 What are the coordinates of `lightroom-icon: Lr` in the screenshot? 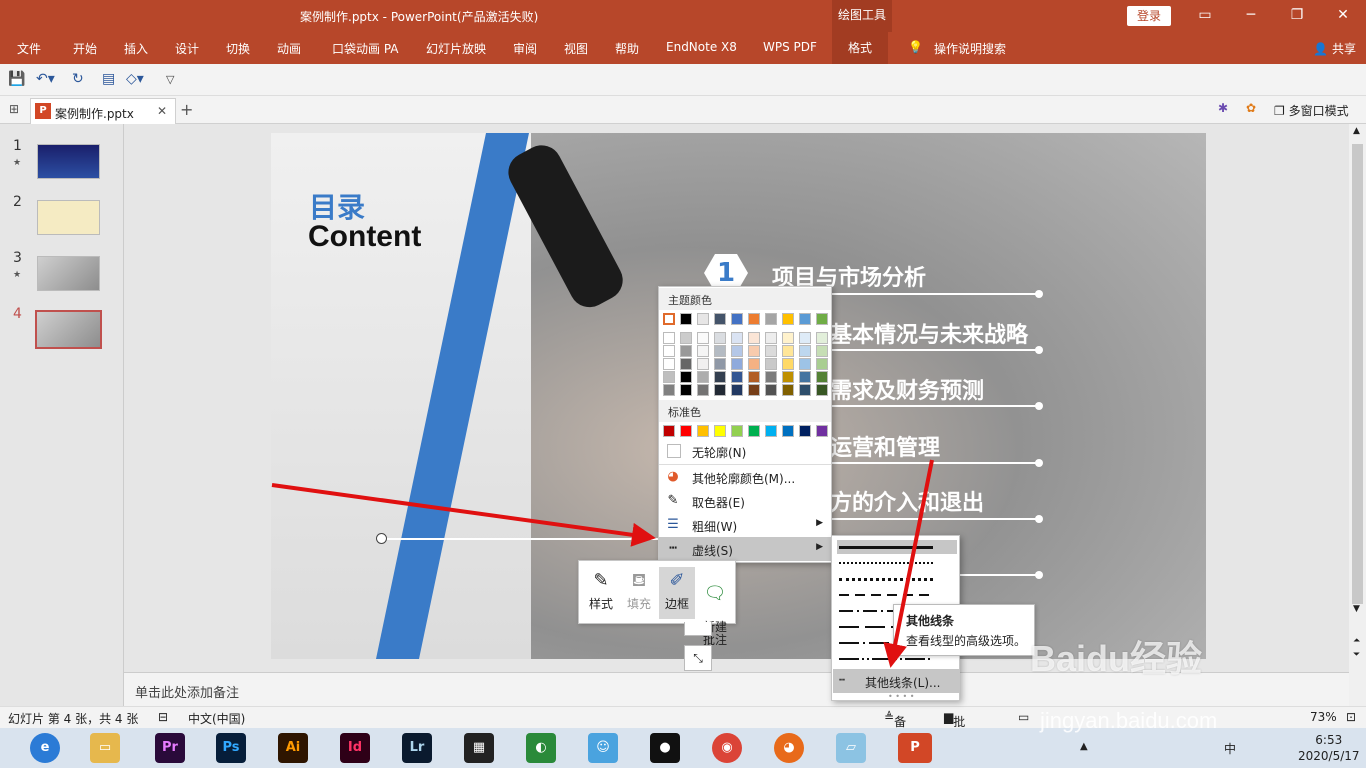 It's located at (417, 748).